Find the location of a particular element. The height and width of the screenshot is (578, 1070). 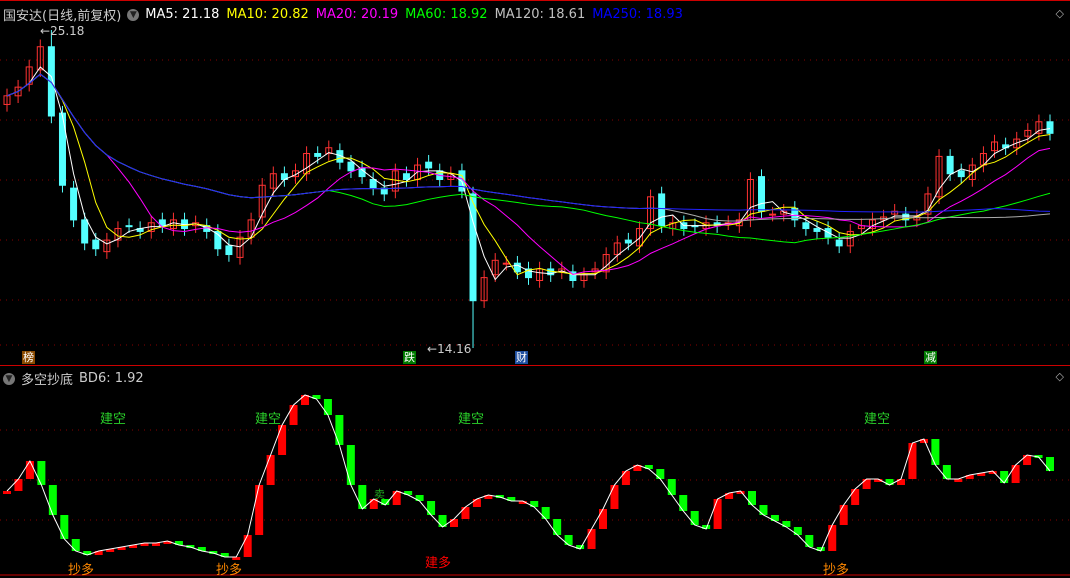

indicator-value: BD6: 1.92 is located at coordinates (111, 378).